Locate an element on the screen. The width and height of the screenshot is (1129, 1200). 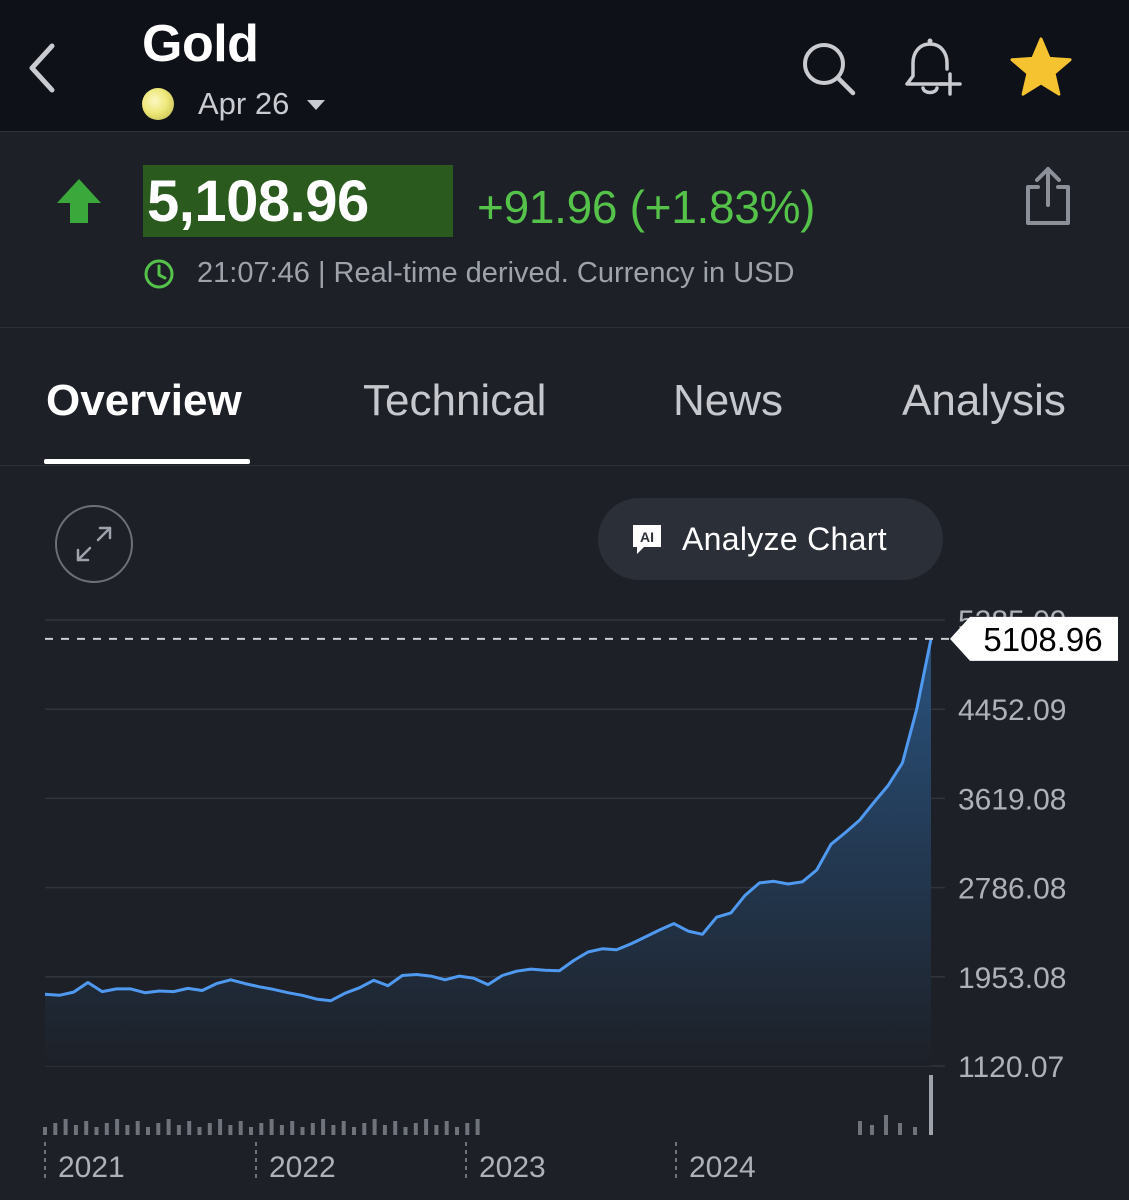
y-tick-label: 3619.08 is located at coordinates (1012, 799).